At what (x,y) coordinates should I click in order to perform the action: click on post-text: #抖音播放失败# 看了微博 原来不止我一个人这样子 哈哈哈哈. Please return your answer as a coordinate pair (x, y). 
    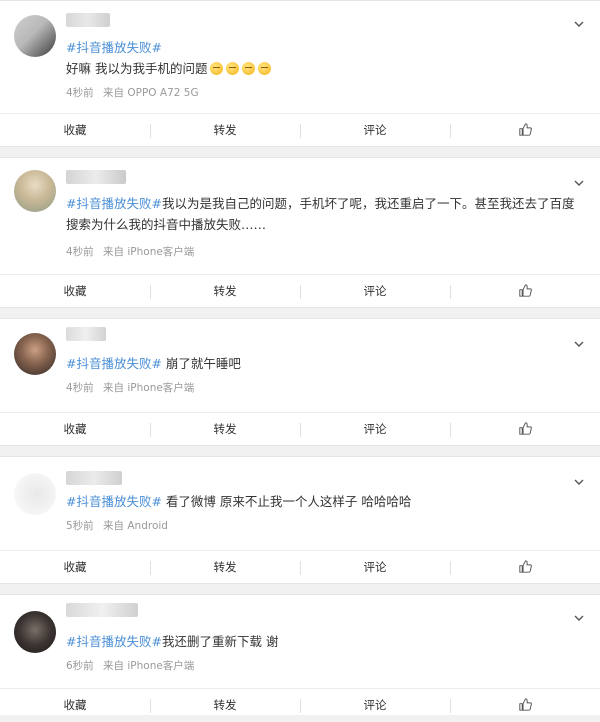
    Looking at the image, I should click on (325, 501).